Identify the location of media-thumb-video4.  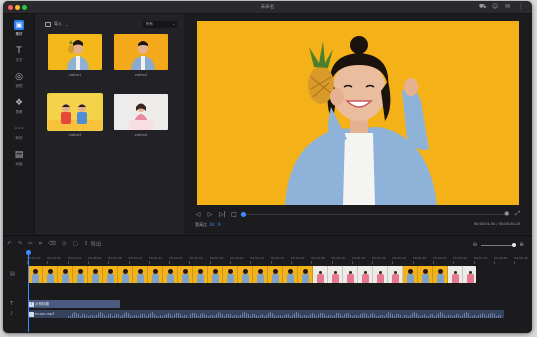
(141, 112).